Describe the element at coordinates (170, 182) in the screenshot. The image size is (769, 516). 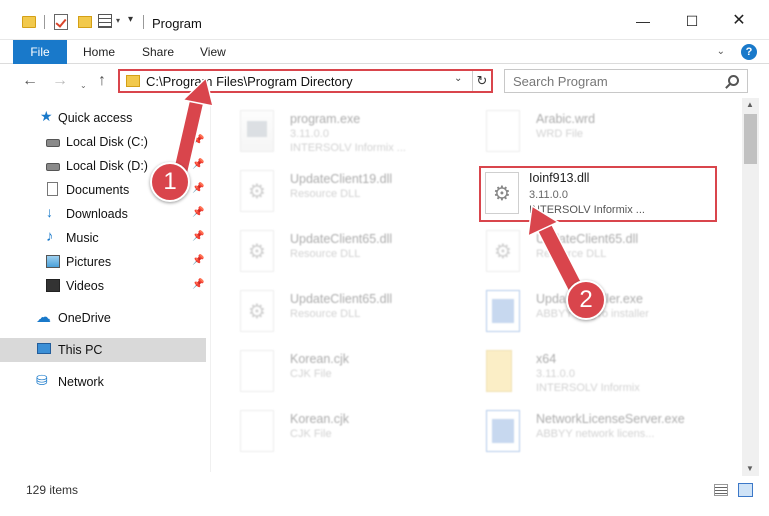
I see `step-1-badge: 1` at that location.